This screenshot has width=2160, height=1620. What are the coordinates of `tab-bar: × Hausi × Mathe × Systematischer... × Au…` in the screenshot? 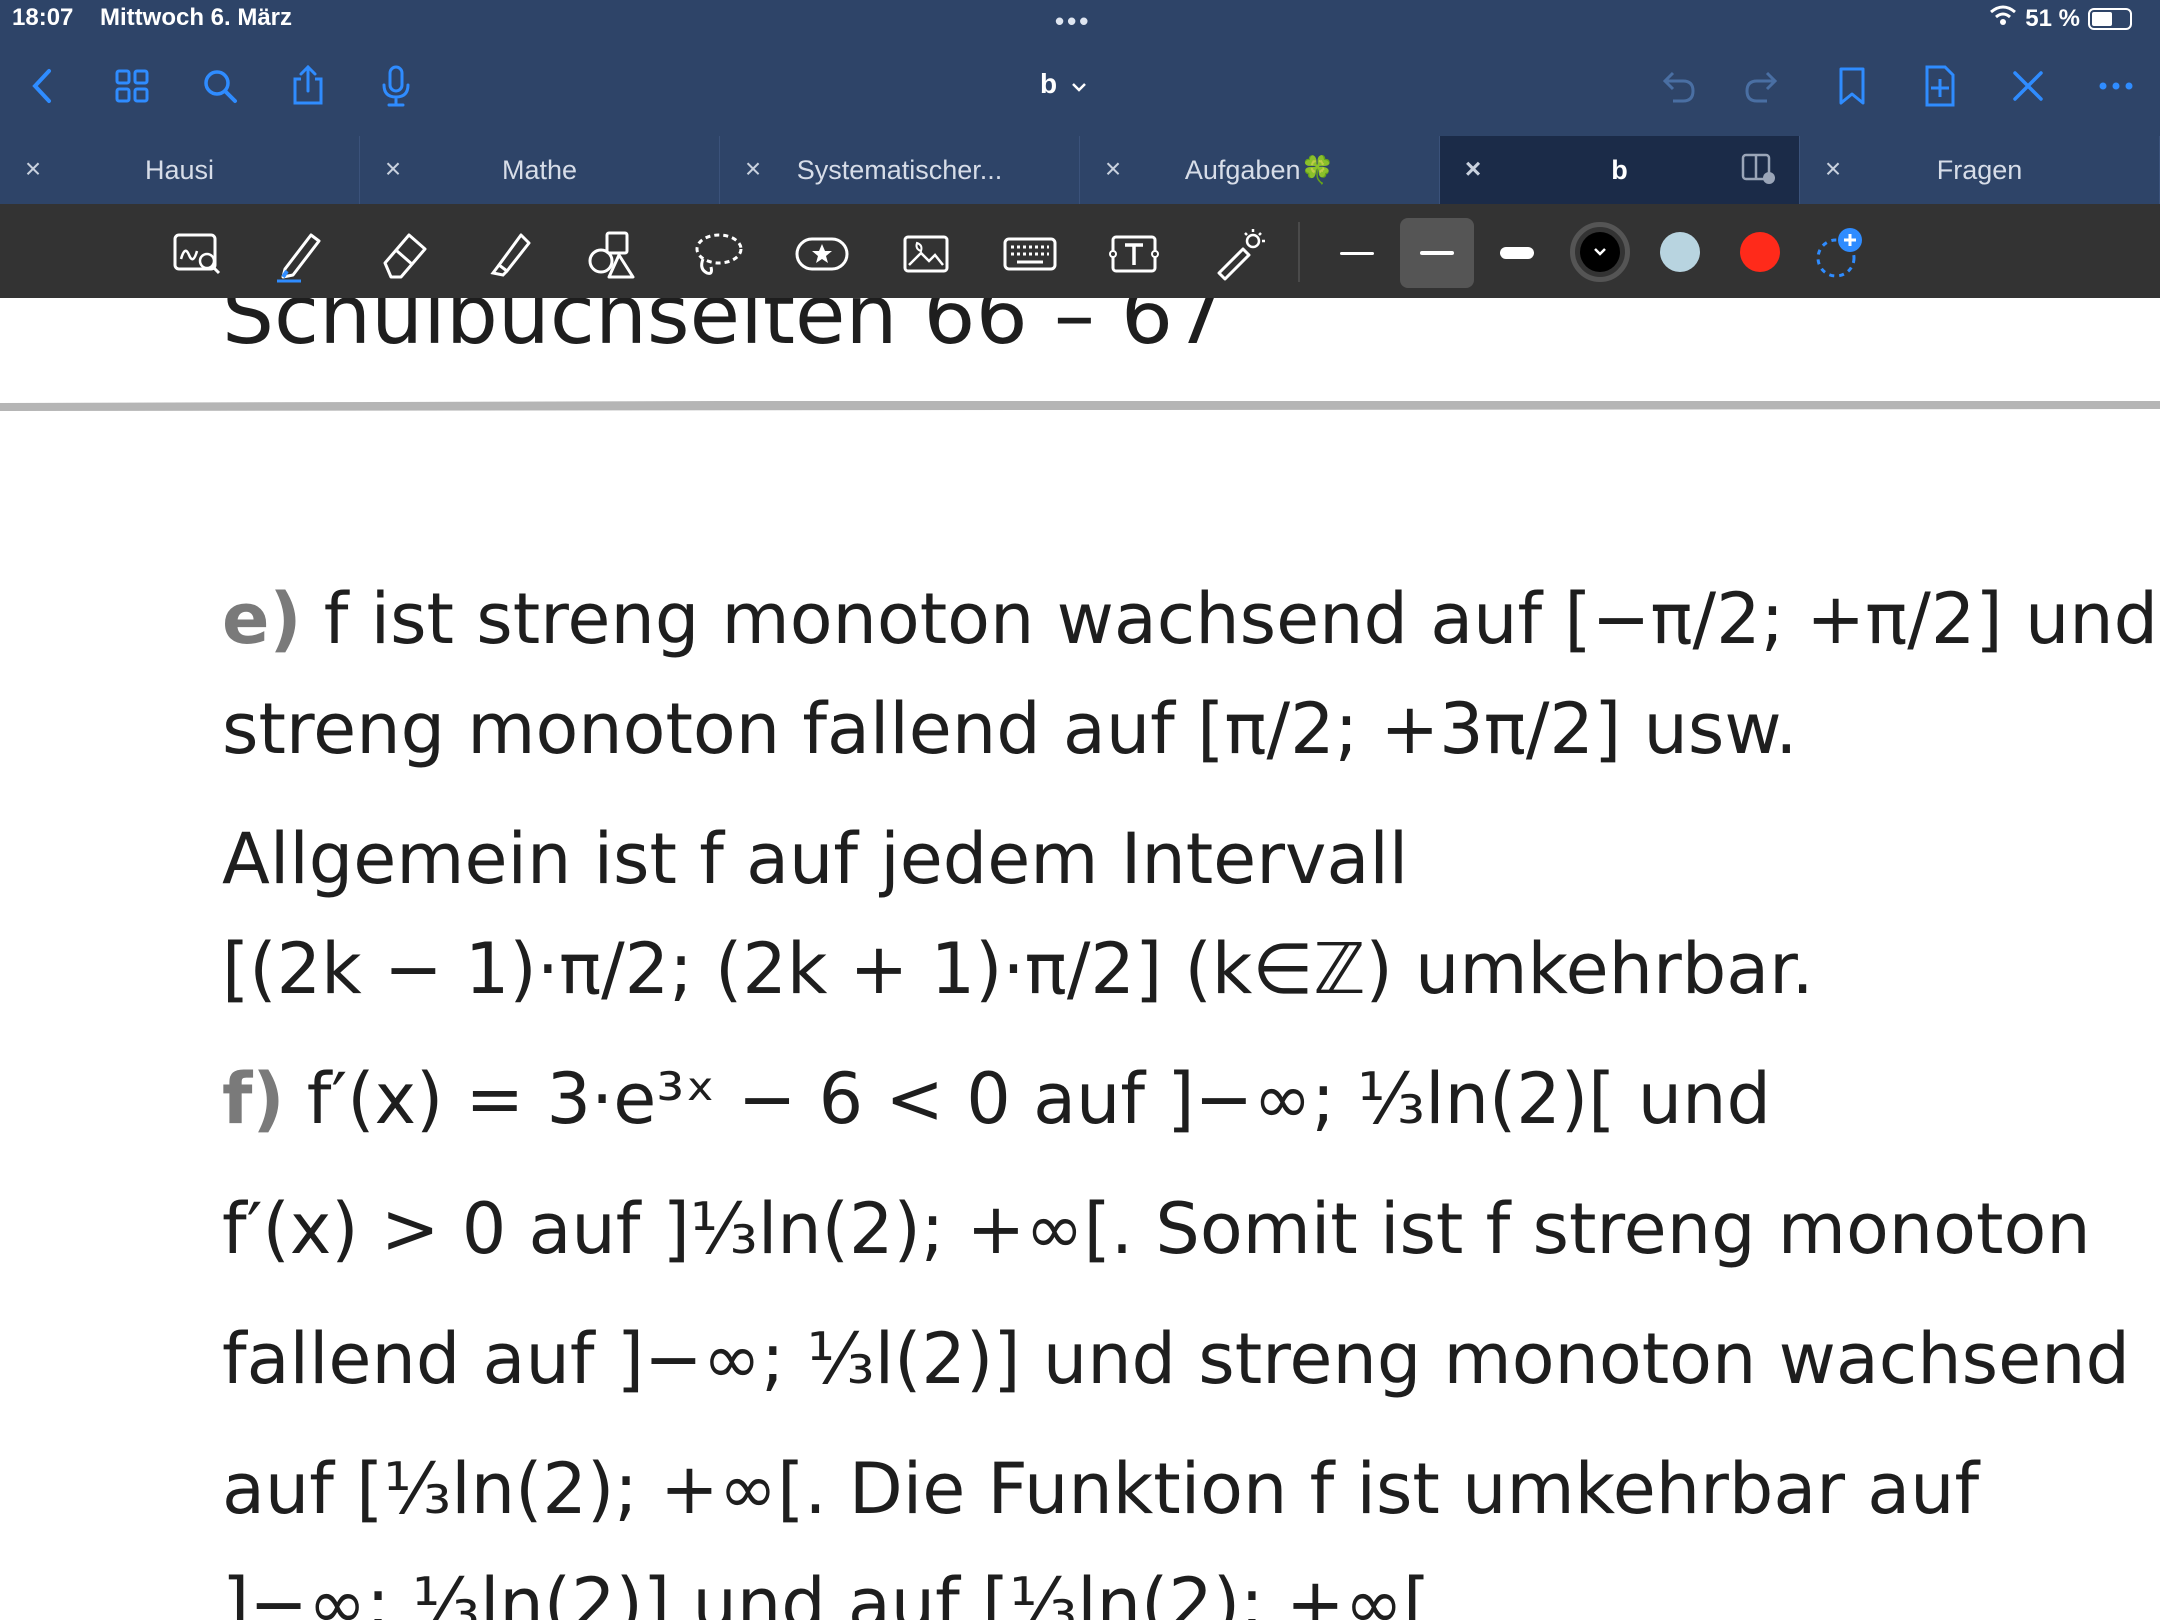 It's located at (1080, 170).